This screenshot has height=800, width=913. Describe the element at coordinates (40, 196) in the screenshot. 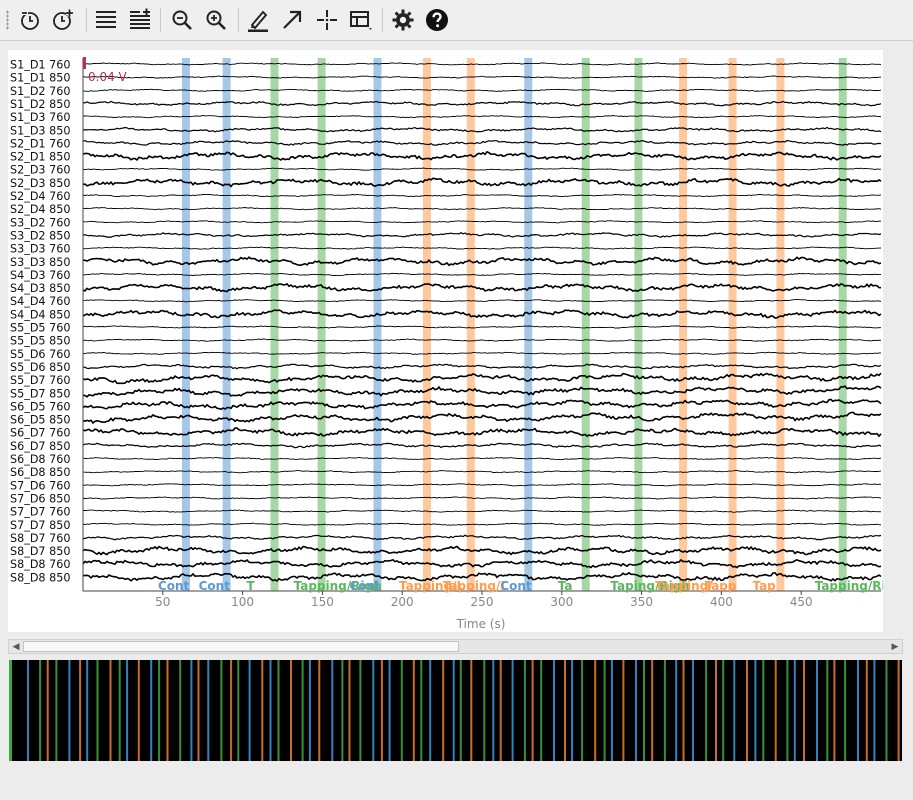

I see `channel-label: S2_D4 760` at that location.